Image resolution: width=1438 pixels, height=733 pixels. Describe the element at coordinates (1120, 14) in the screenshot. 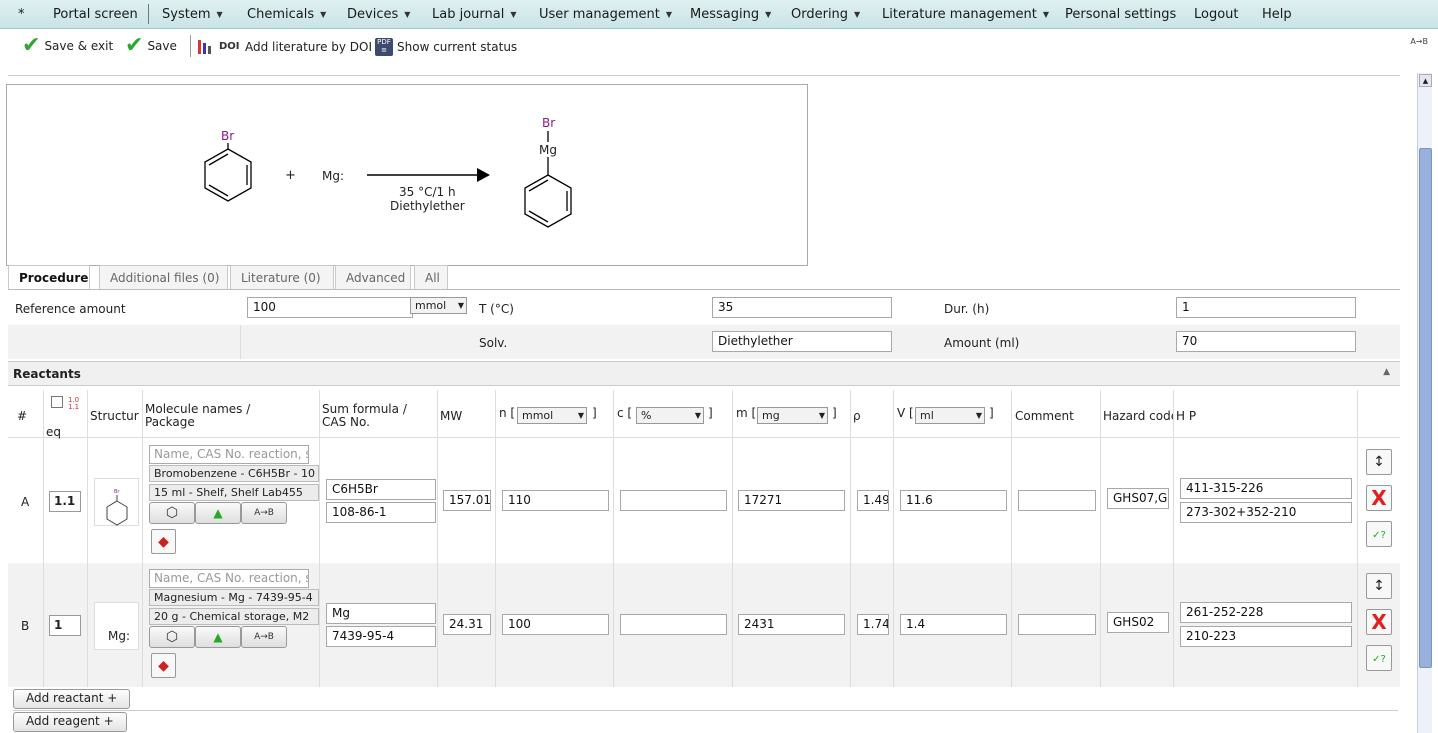

I see `menu-personal-settings: Personal settings` at that location.